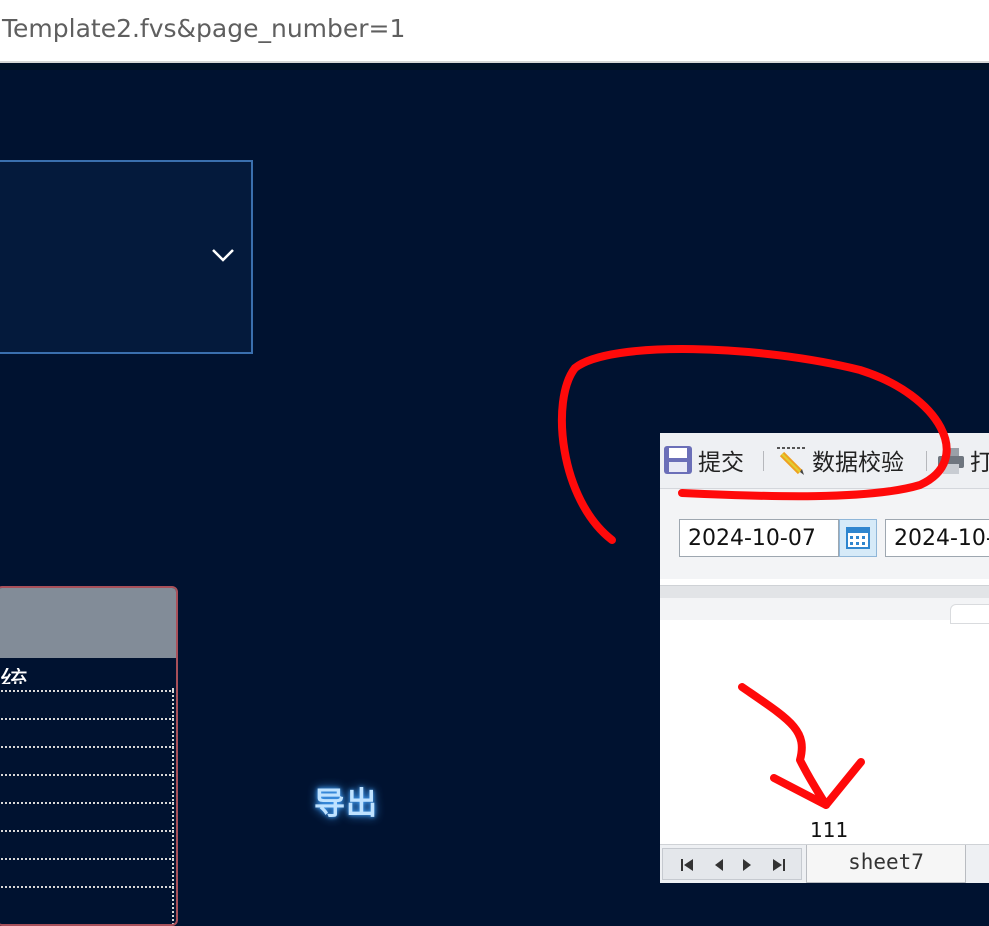 The width and height of the screenshot is (989, 926). I want to click on sheet-tab: sheet7, so click(886, 864).